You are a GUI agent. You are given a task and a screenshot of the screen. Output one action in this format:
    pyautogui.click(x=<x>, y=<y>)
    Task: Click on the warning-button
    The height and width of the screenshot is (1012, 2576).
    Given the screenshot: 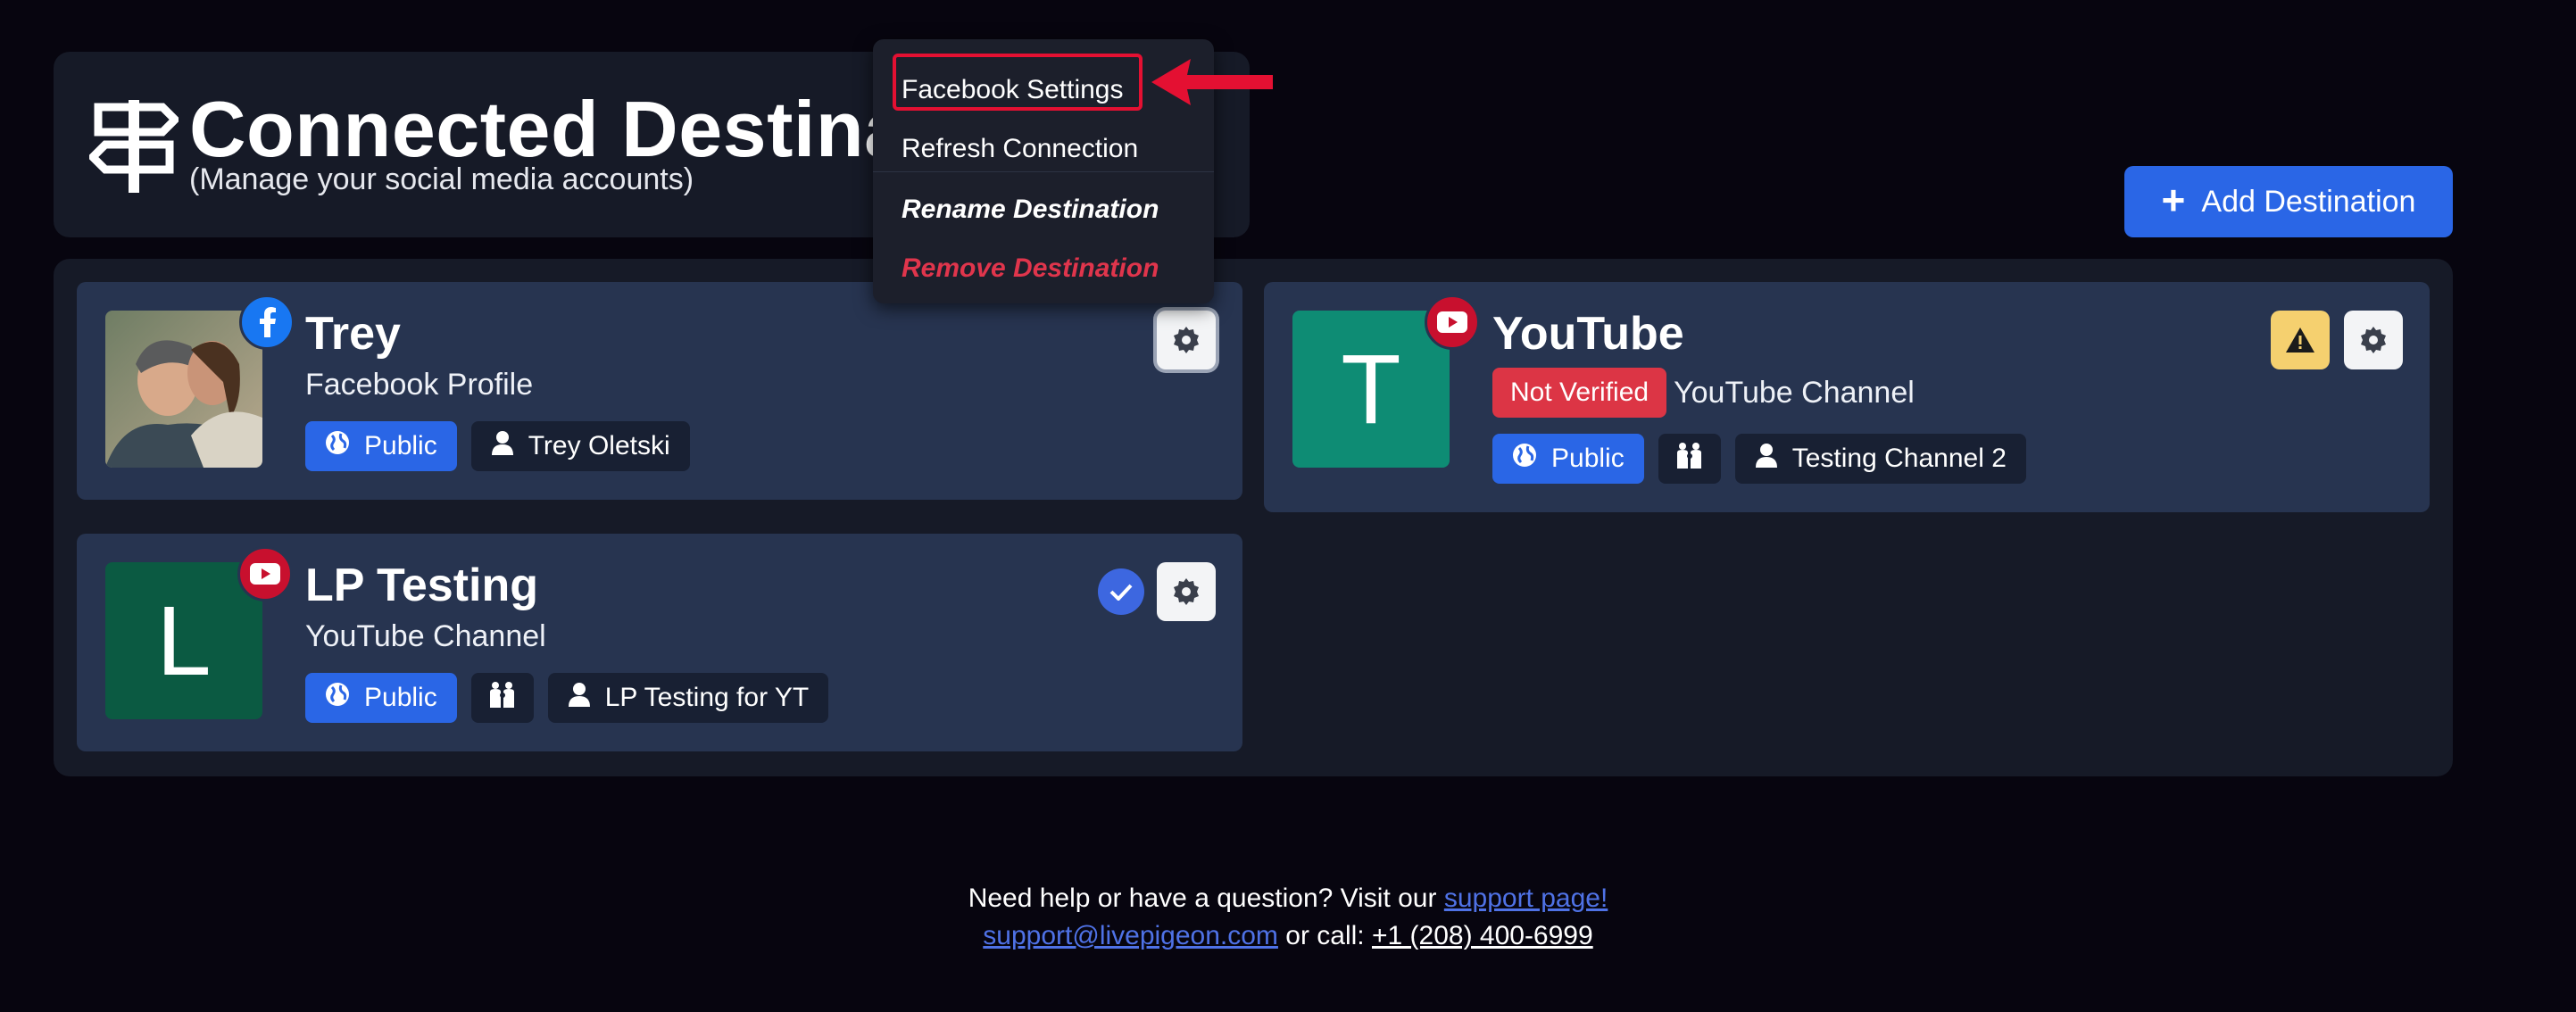 What is the action you would take?
    pyautogui.click(x=2300, y=340)
    